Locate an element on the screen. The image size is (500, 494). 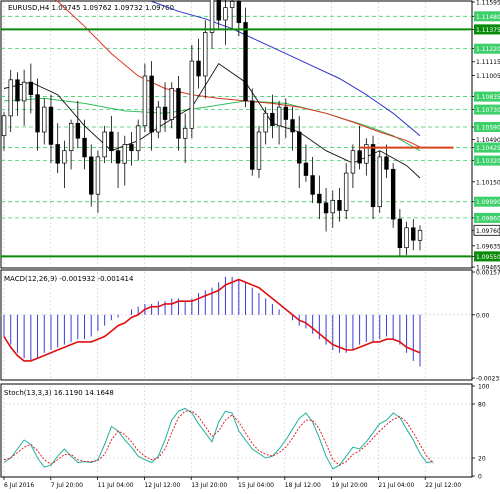
stoch-tick-label: 20 is located at coordinates (482, 459).